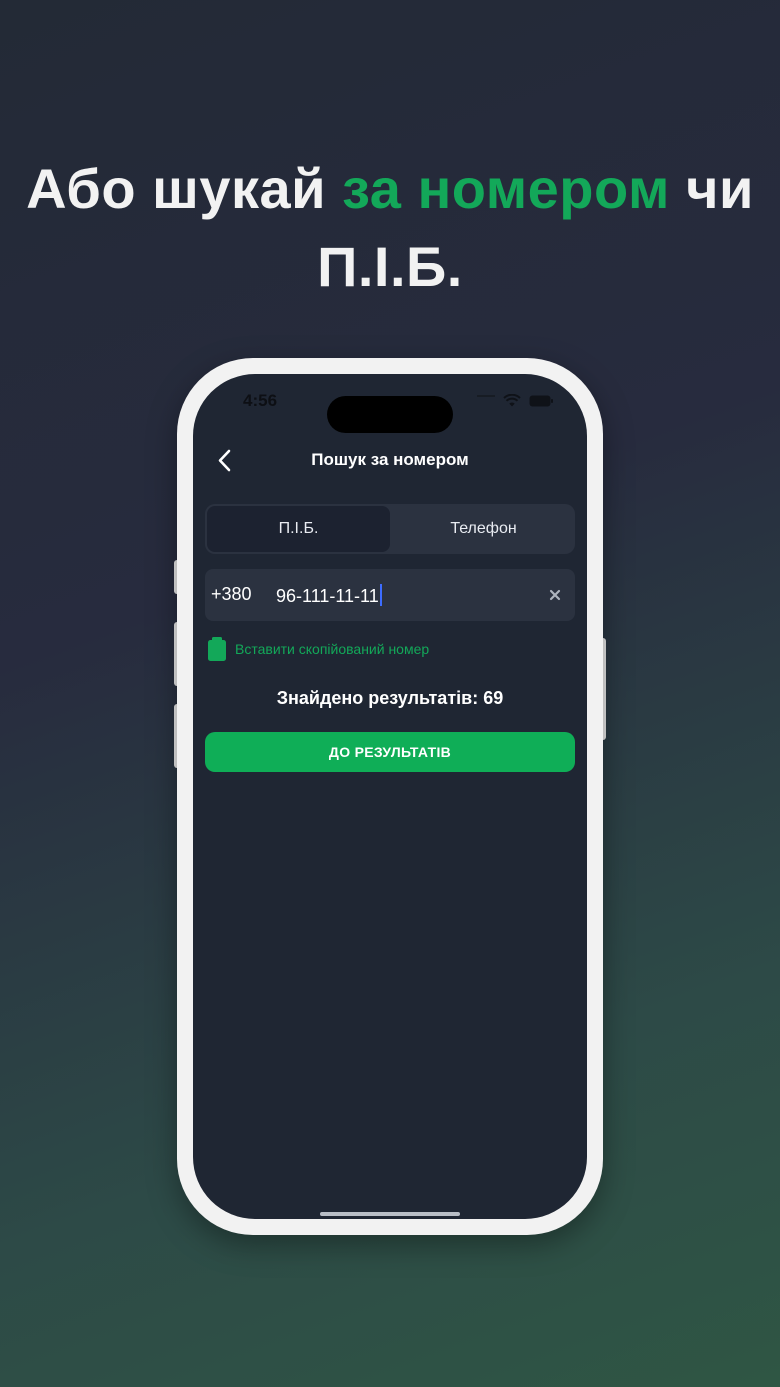 This screenshot has width=780, height=1387. I want to click on promo-headline: Або шукай за номером чи П.І.Б., so click(390, 228).